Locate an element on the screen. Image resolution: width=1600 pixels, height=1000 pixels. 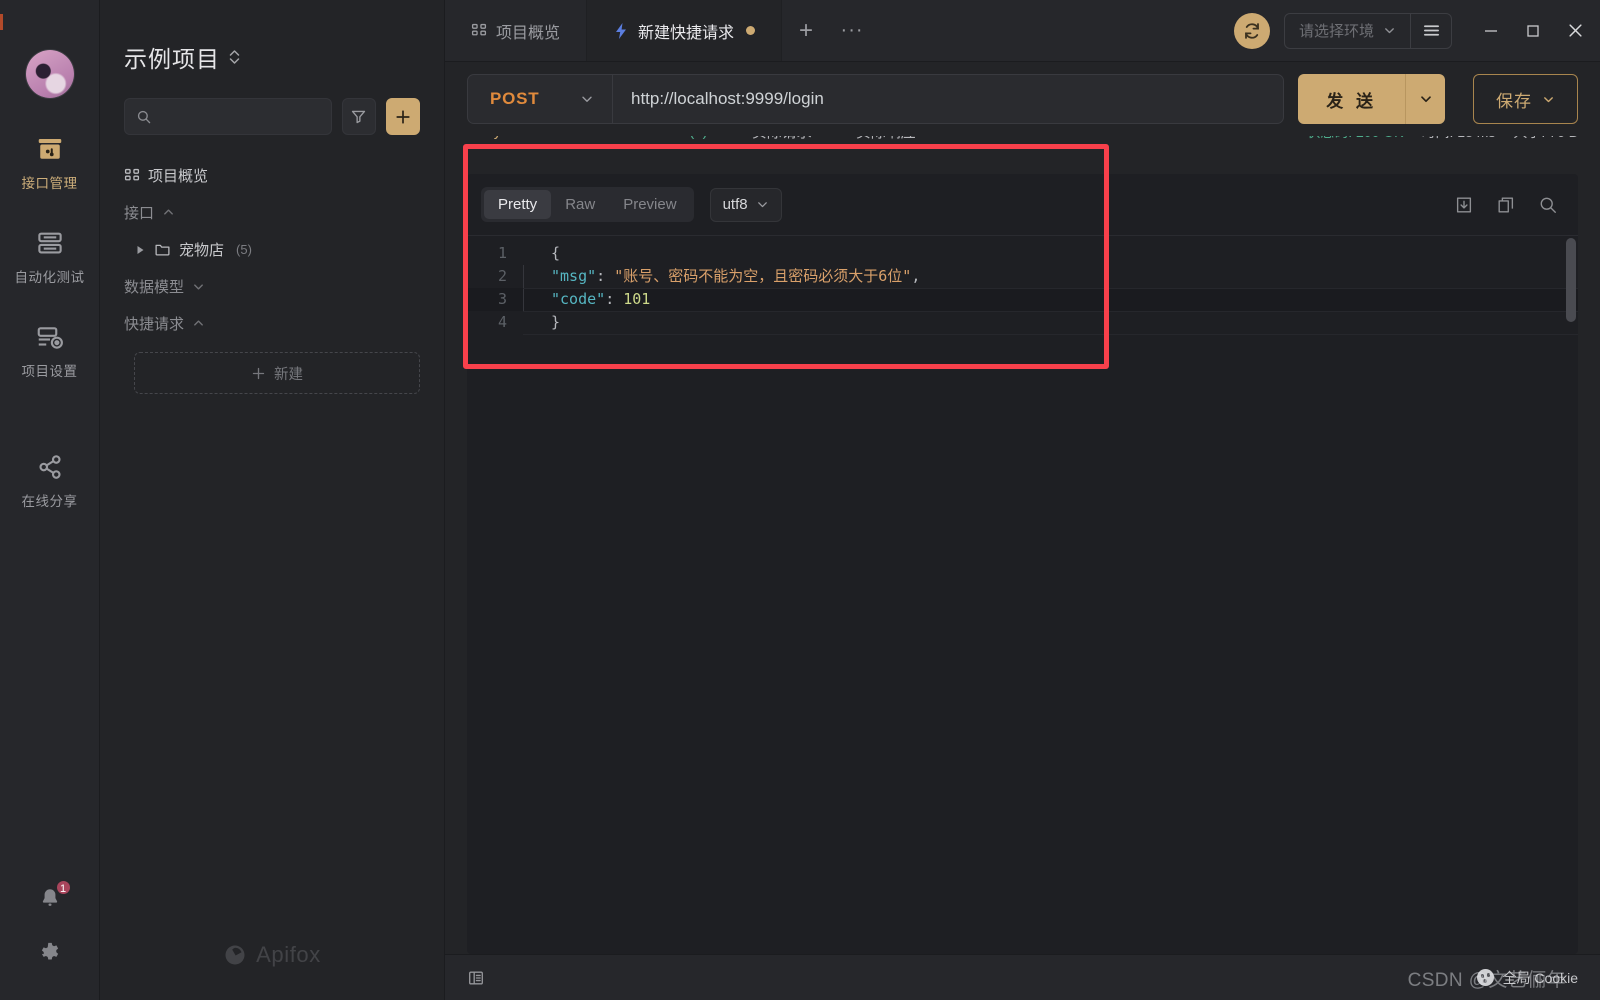
settings-button is located at coordinates (50, 953).